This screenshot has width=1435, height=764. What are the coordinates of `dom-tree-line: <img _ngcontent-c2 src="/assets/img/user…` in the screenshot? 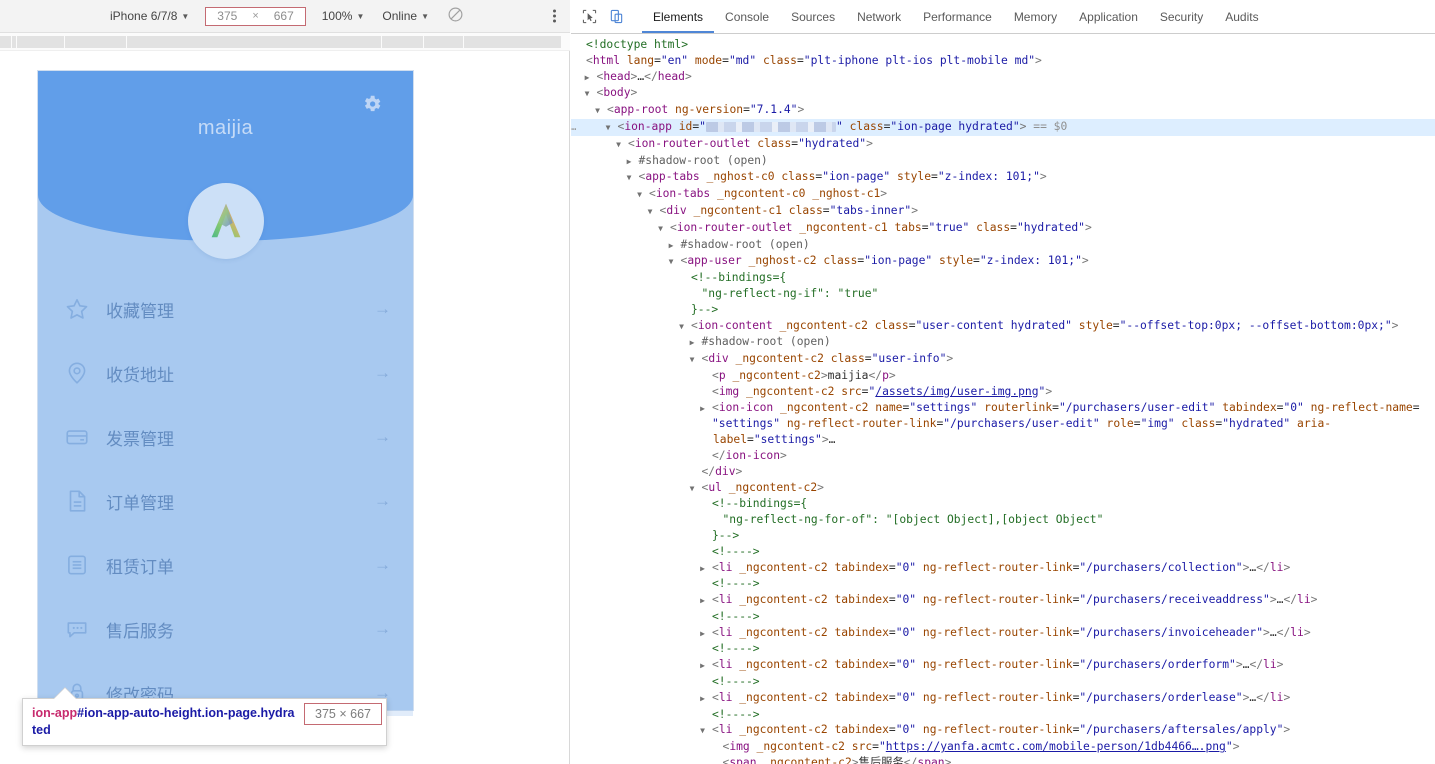 It's located at (1003, 392).